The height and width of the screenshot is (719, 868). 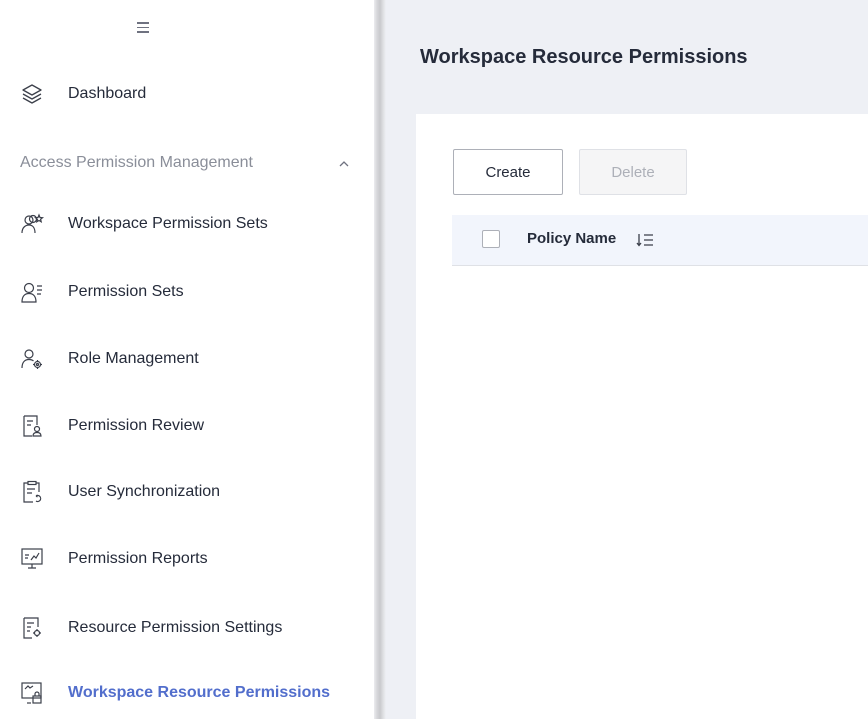 I want to click on sidebar-item-user-synchronization: User Synchronization, so click(x=187, y=492).